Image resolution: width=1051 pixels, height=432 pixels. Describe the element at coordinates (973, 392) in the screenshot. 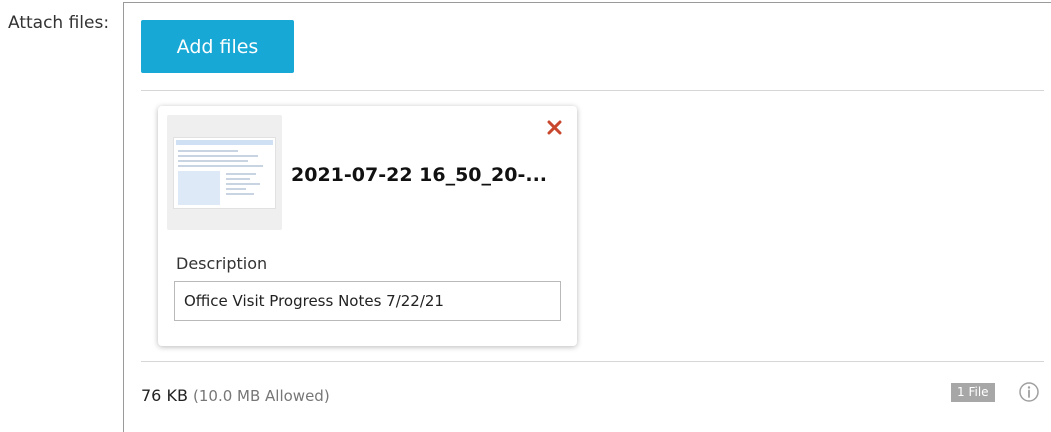

I see `file-count-badge: 1 File` at that location.